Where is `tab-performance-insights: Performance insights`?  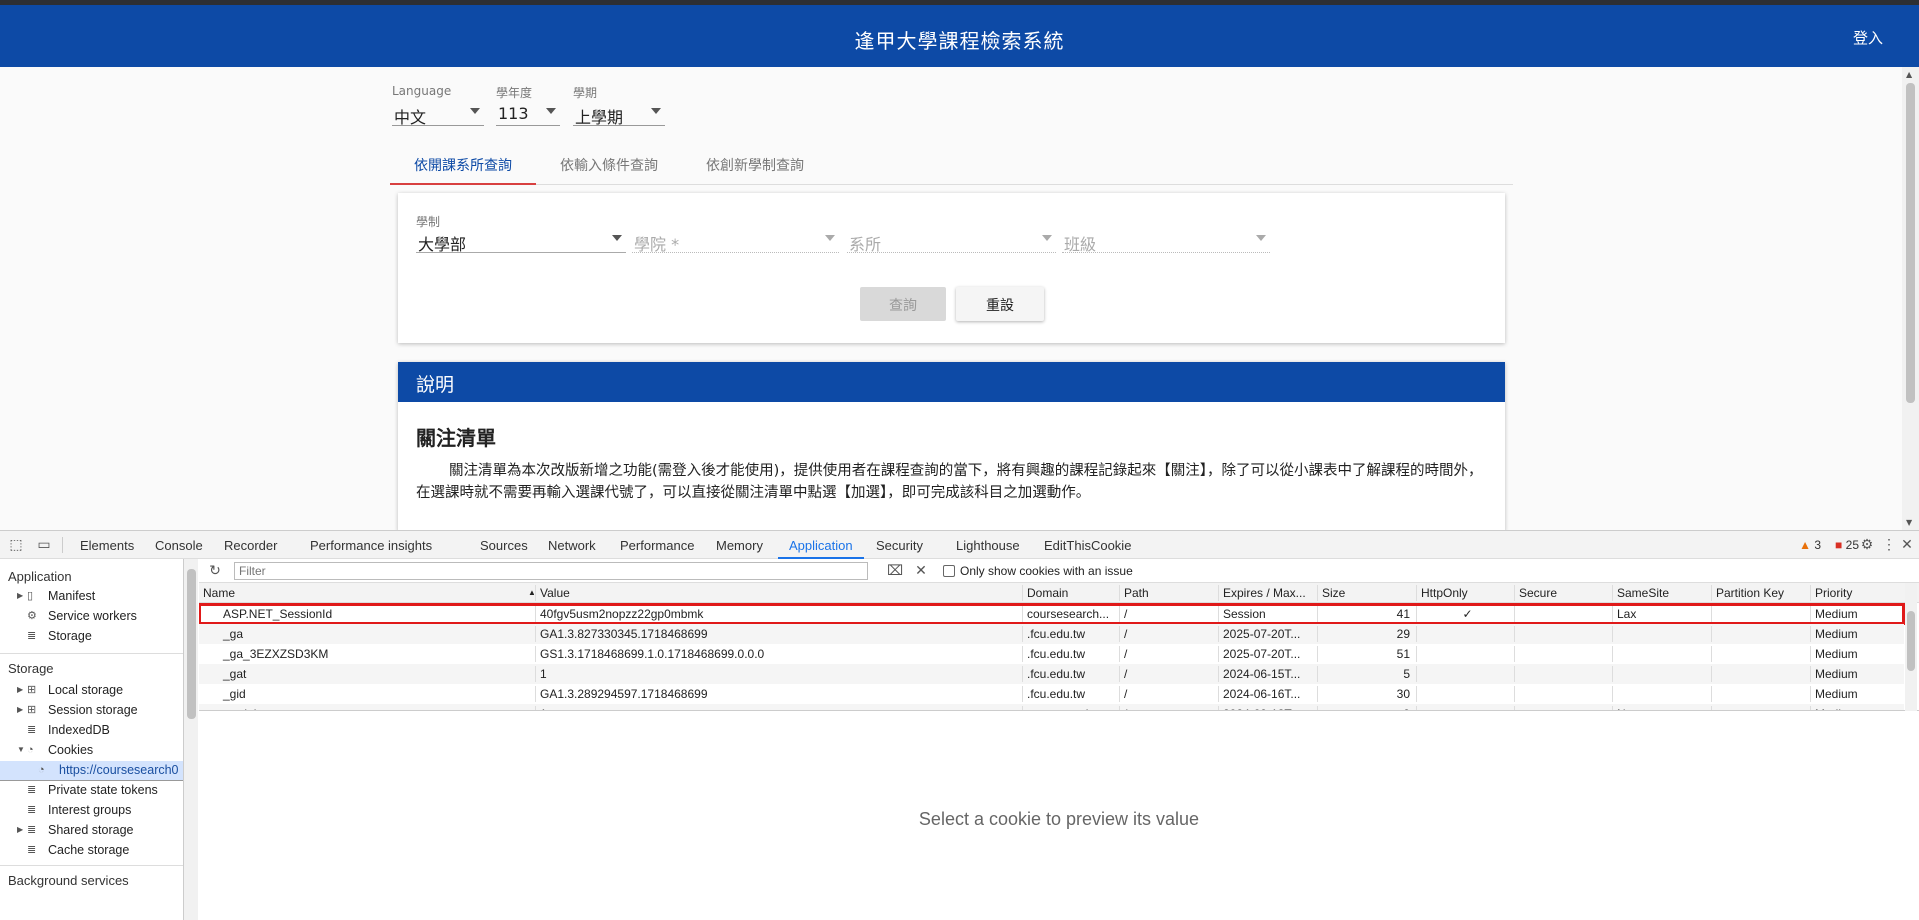
tab-performance-insights: Performance insights is located at coordinates (371, 545).